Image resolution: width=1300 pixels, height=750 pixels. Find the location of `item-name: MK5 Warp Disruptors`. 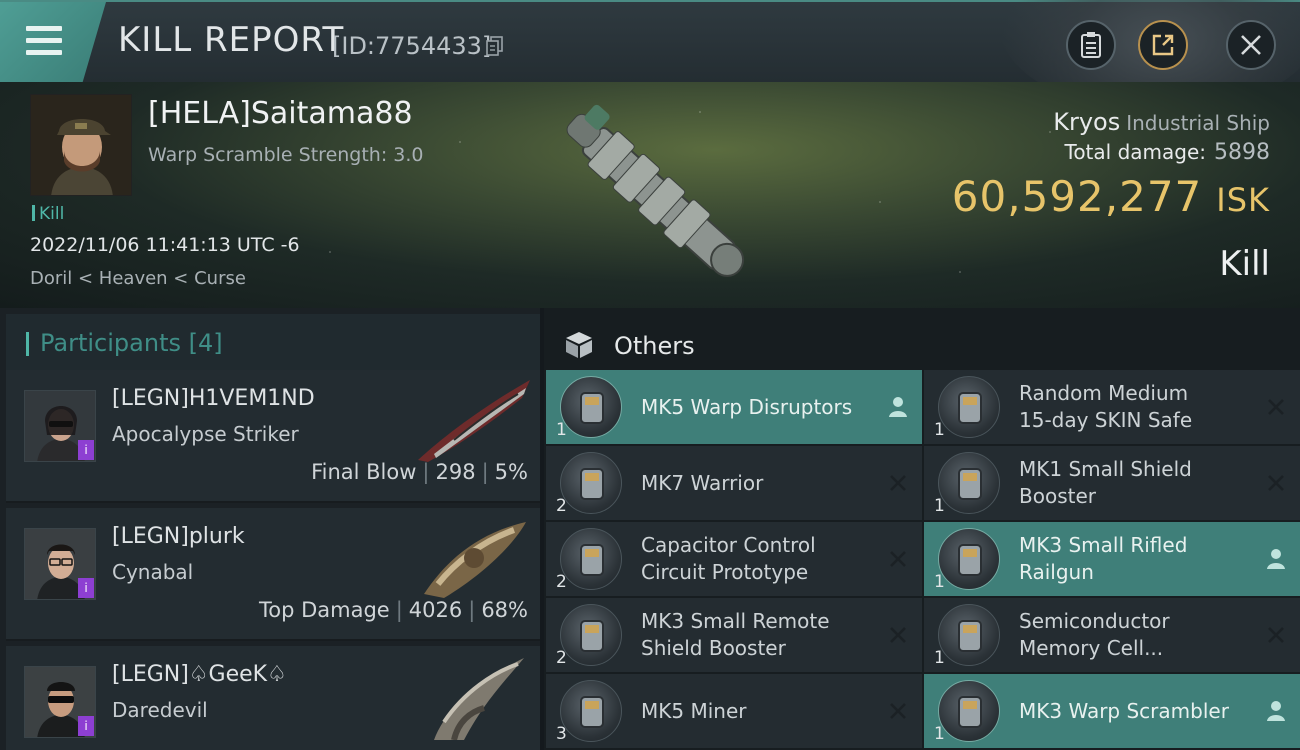

item-name: MK5 Warp Disruptors is located at coordinates (747, 406).